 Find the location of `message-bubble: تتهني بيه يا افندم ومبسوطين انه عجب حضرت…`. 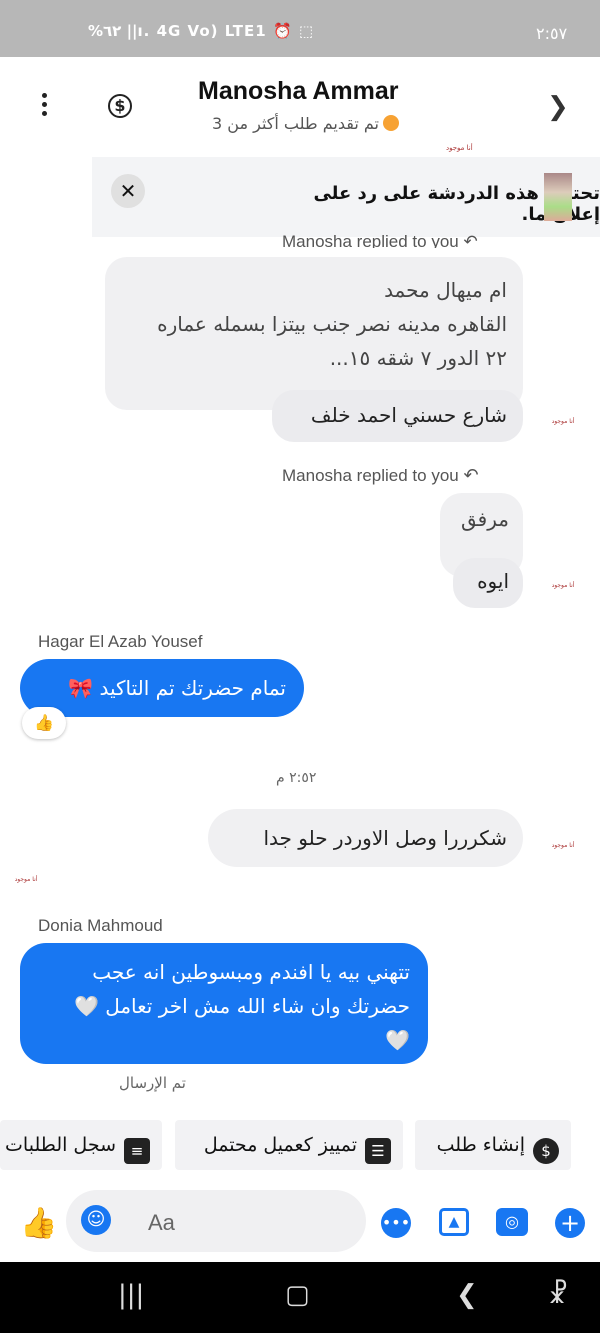

message-bubble: تتهني بيه يا افندم ومبسوطين انه عجب حضرت… is located at coordinates (224, 1003).